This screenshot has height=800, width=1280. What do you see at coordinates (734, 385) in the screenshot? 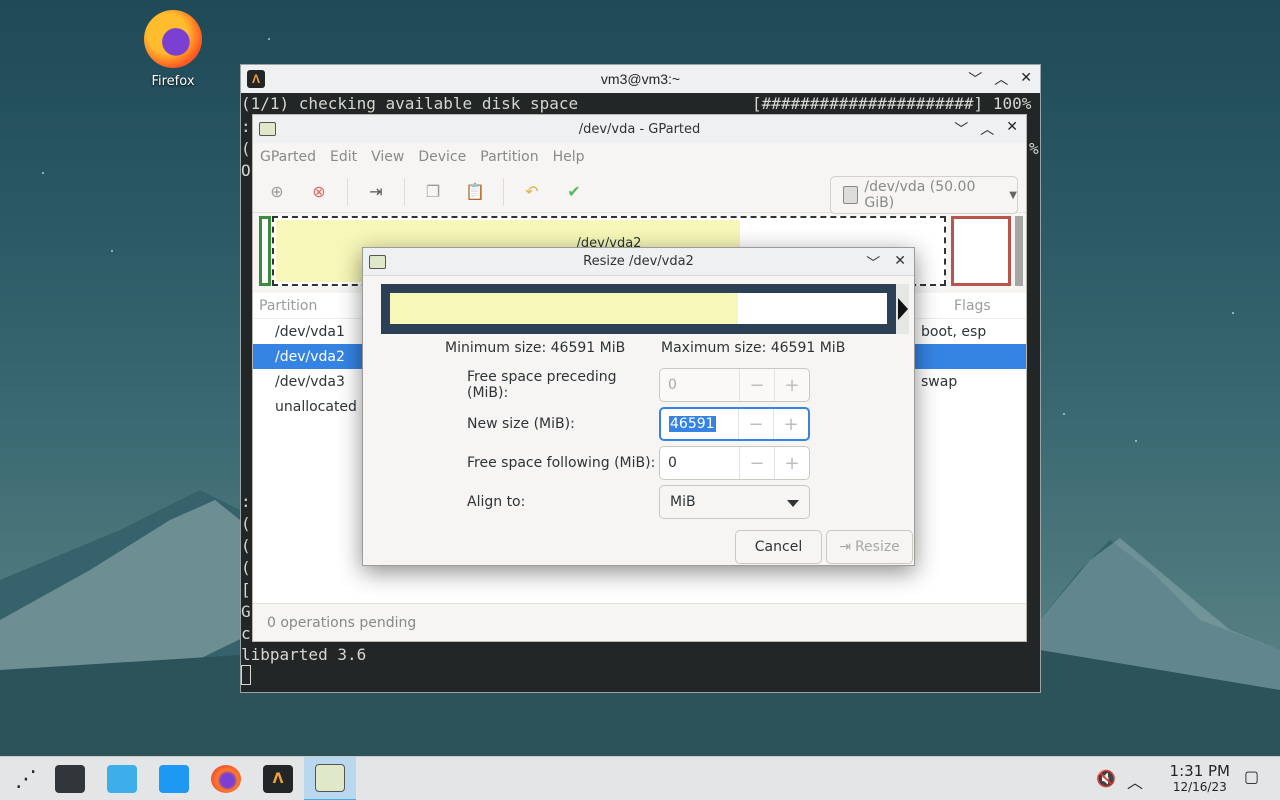
I see `free-preceding-field: 0 − +` at bounding box center [734, 385].